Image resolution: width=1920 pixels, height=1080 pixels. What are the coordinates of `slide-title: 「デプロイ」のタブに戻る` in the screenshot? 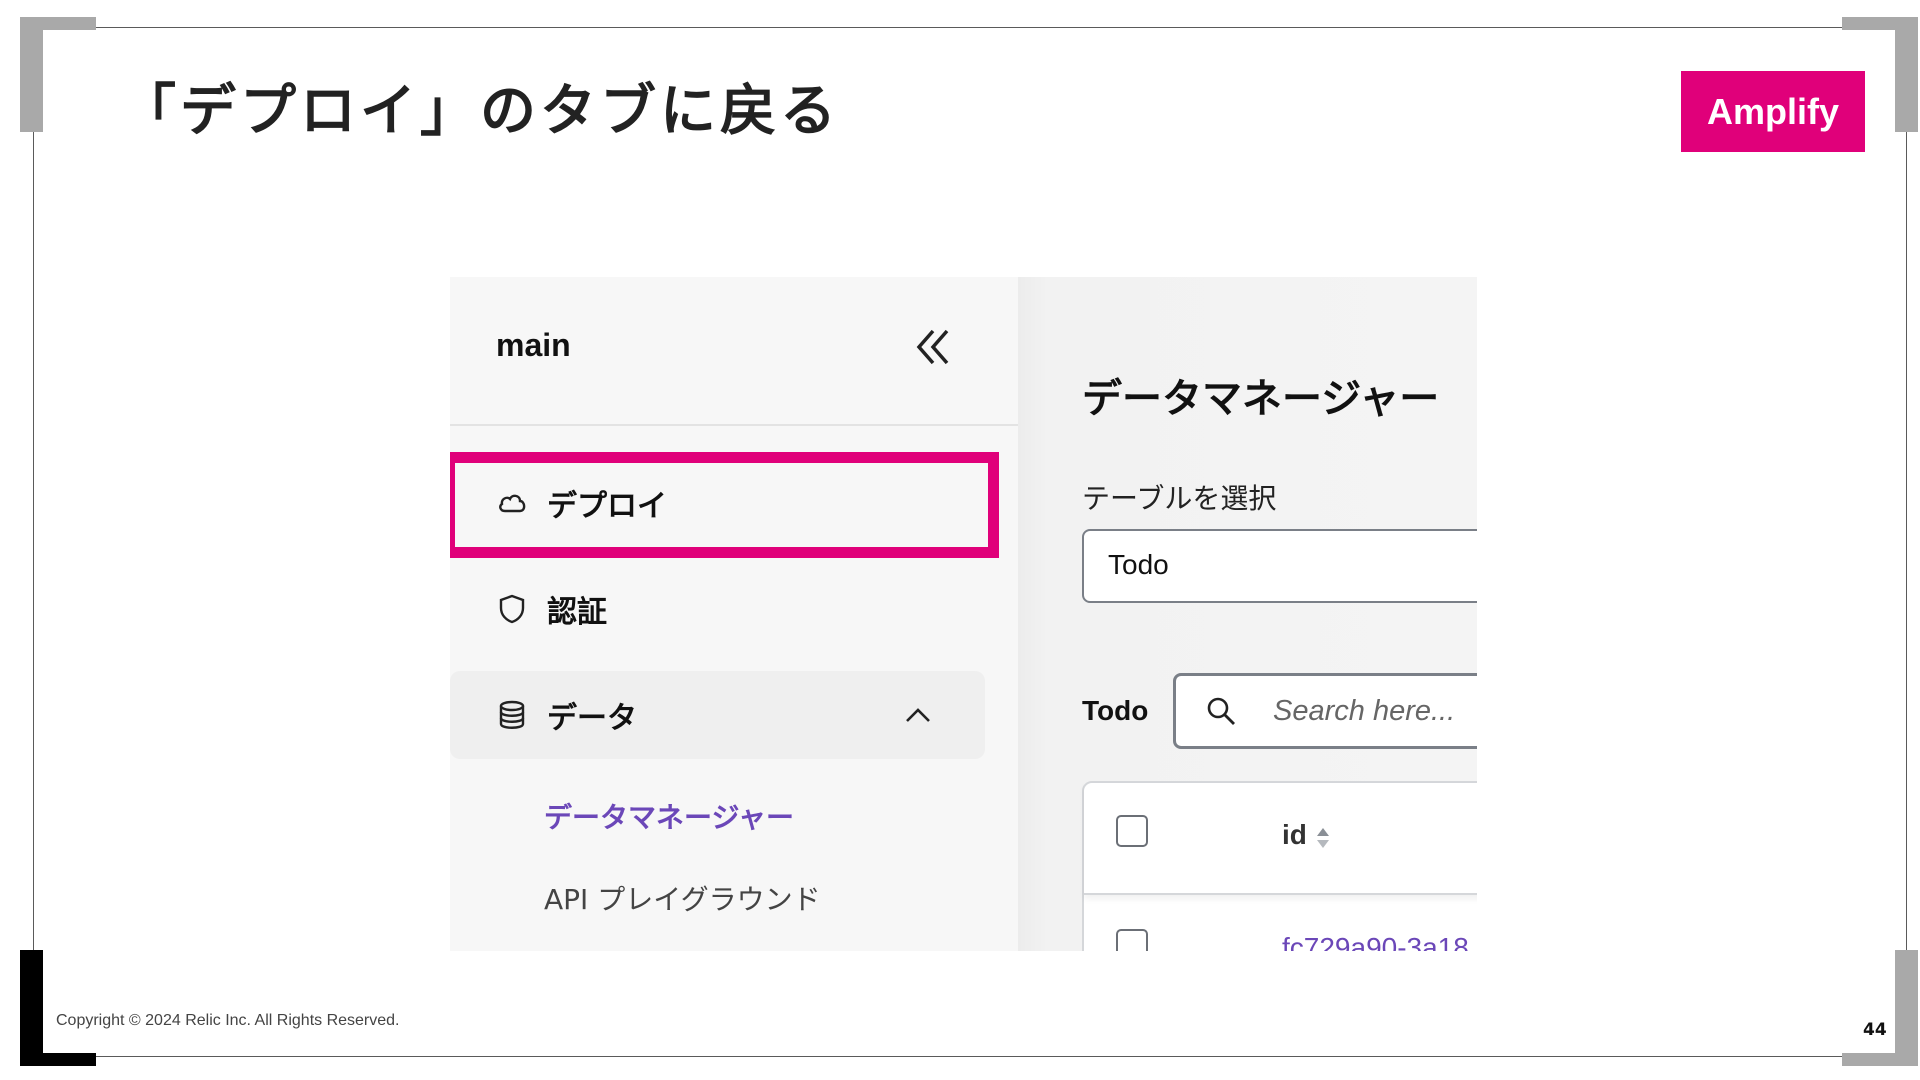 It's located at (480, 111).